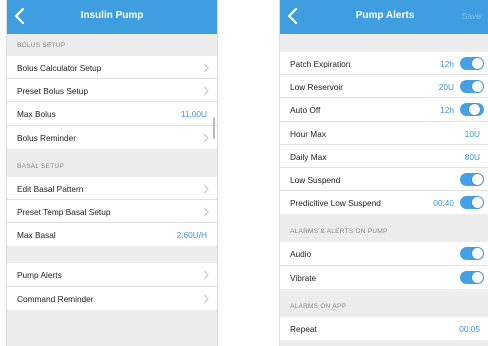  I want to click on row-audio: Audio, so click(384, 254).